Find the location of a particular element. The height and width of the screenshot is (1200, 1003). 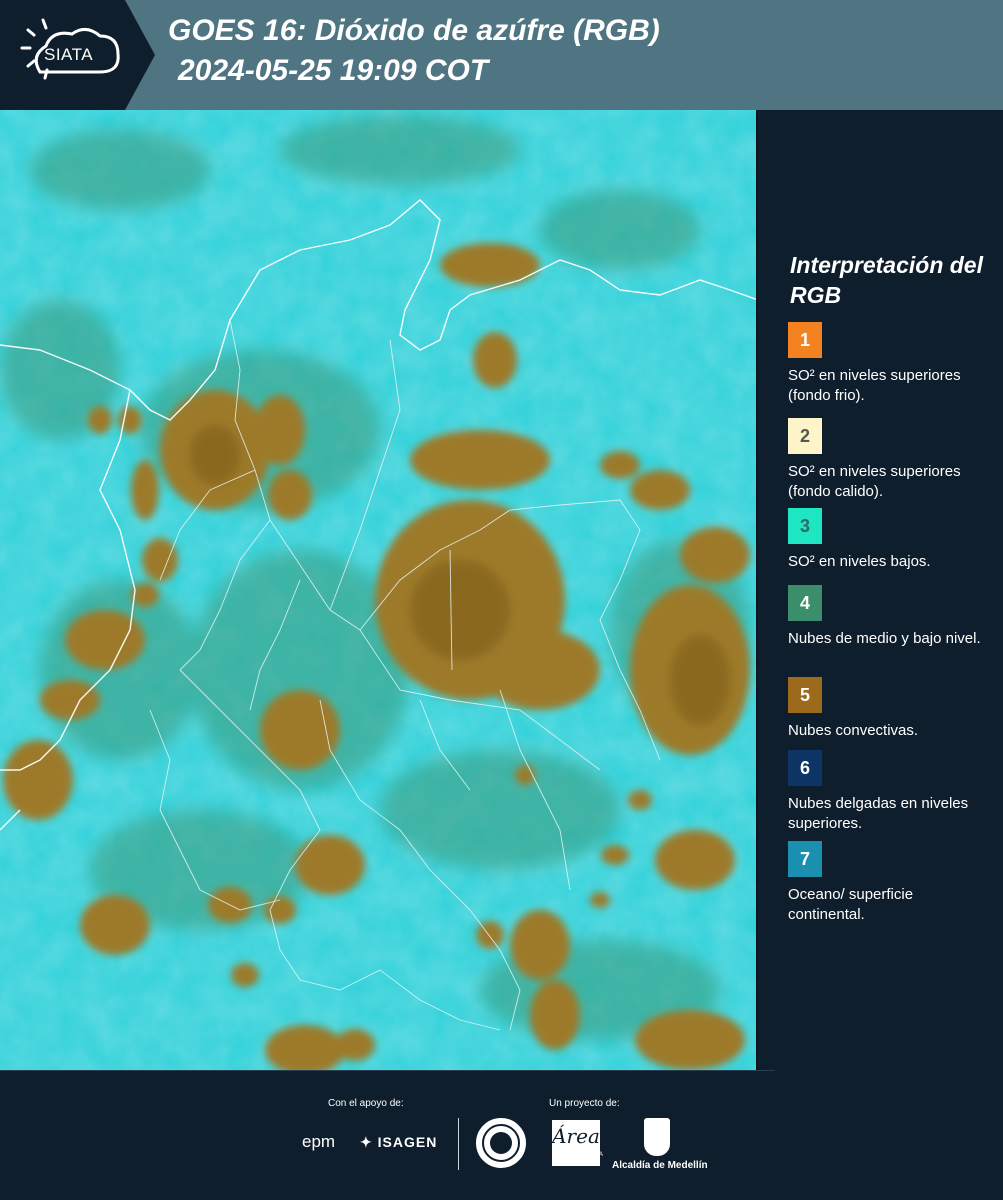

epm-logo: epm is located at coordinates (319, 1141).